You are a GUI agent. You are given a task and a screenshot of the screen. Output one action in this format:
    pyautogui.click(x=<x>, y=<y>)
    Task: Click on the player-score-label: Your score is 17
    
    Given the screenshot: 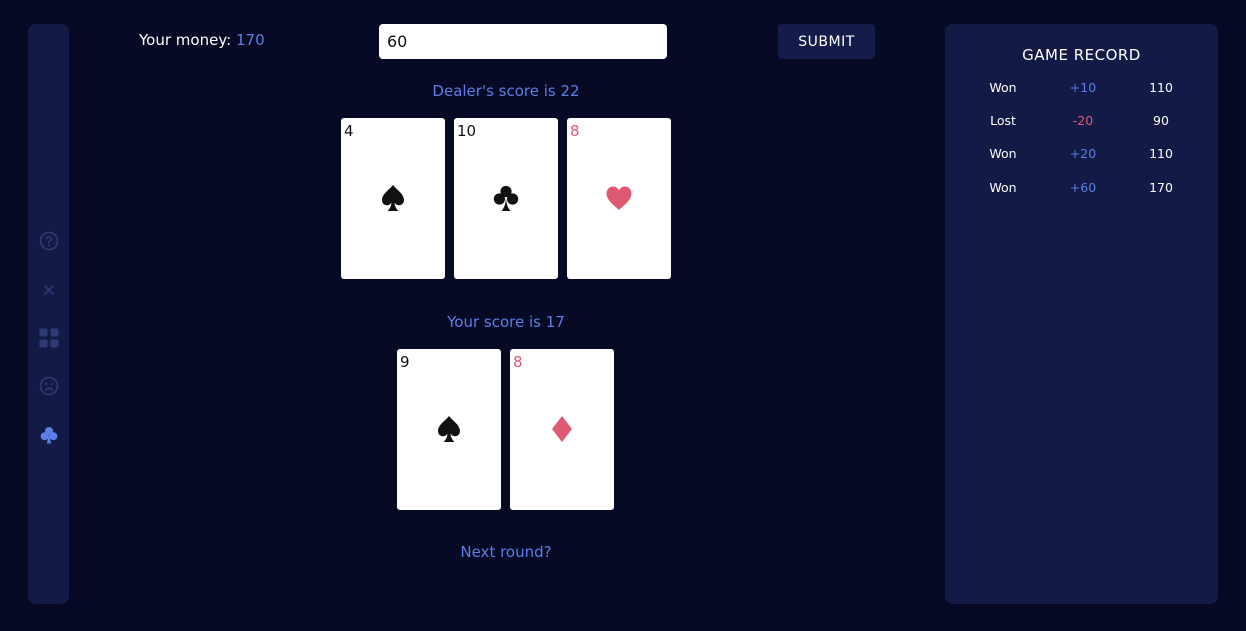 What is the action you would take?
    pyautogui.click(x=506, y=322)
    